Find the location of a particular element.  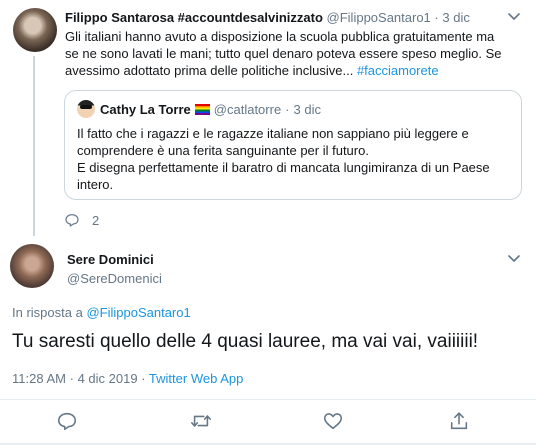

tweet-meta: 11:28 AM · 4 dic 2019 · Twitter Web App is located at coordinates (127, 378).